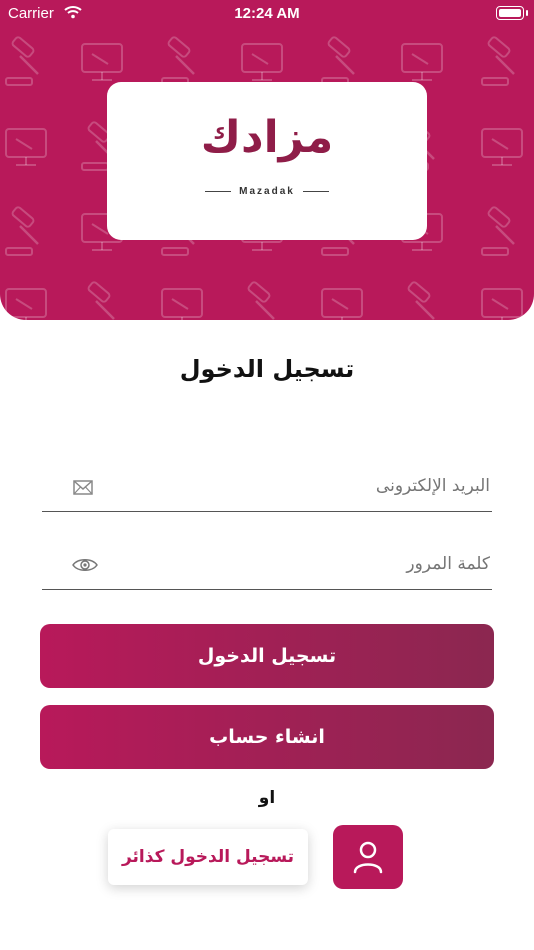 This screenshot has width=534, height=950. Describe the element at coordinates (267, 737) in the screenshot. I see `register-button: انشاء حساب` at that location.